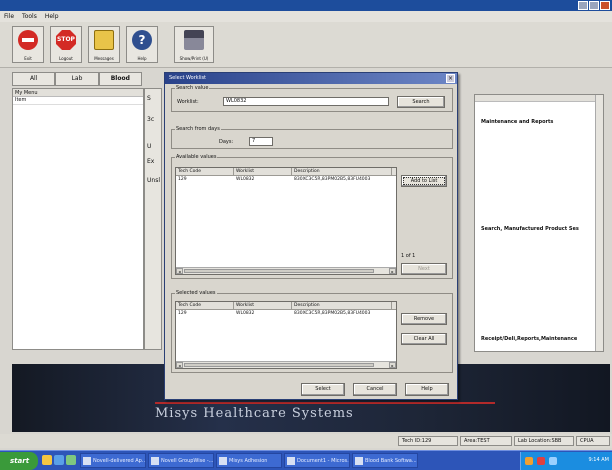 This screenshot has height=470, width=612. What do you see at coordinates (605, 5) in the screenshot?
I see `close-button` at bounding box center [605, 5].